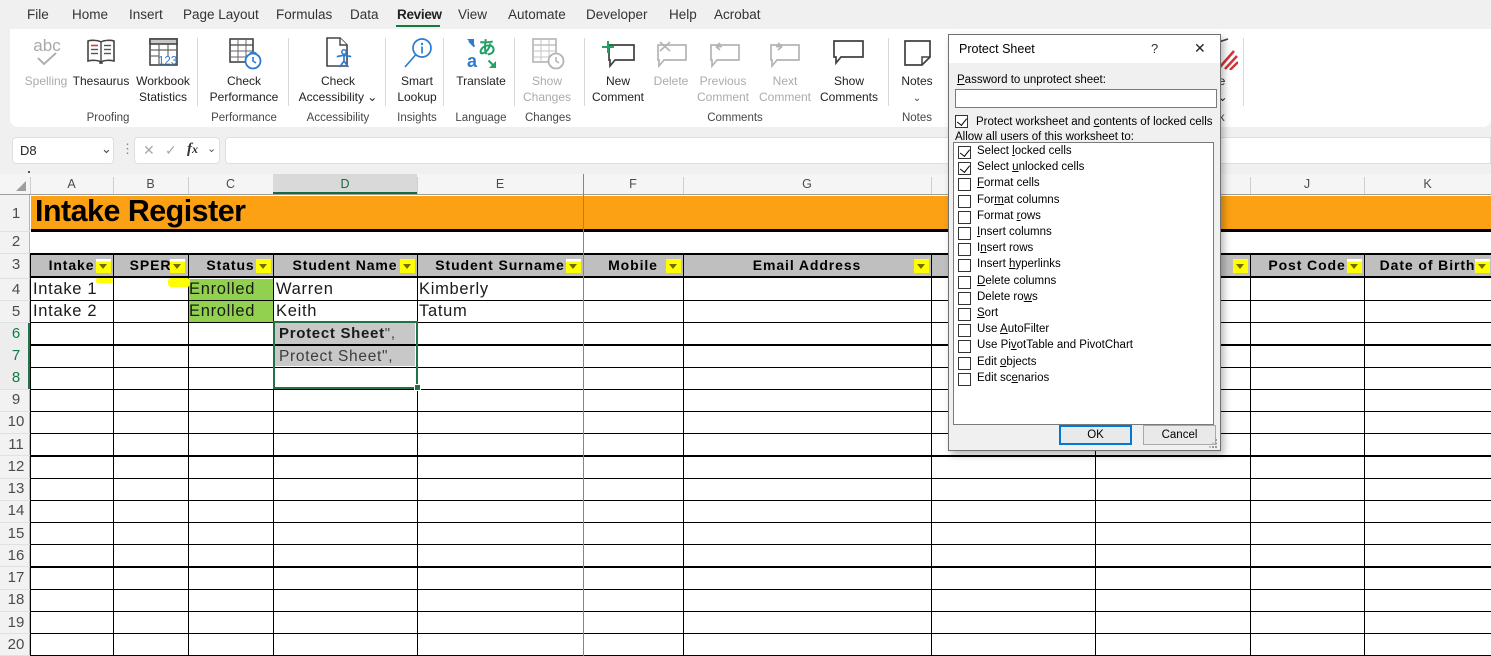 This screenshot has height=656, width=1491. What do you see at coordinates (167, 62) in the screenshot?
I see `svg-text: 123` at bounding box center [167, 62].